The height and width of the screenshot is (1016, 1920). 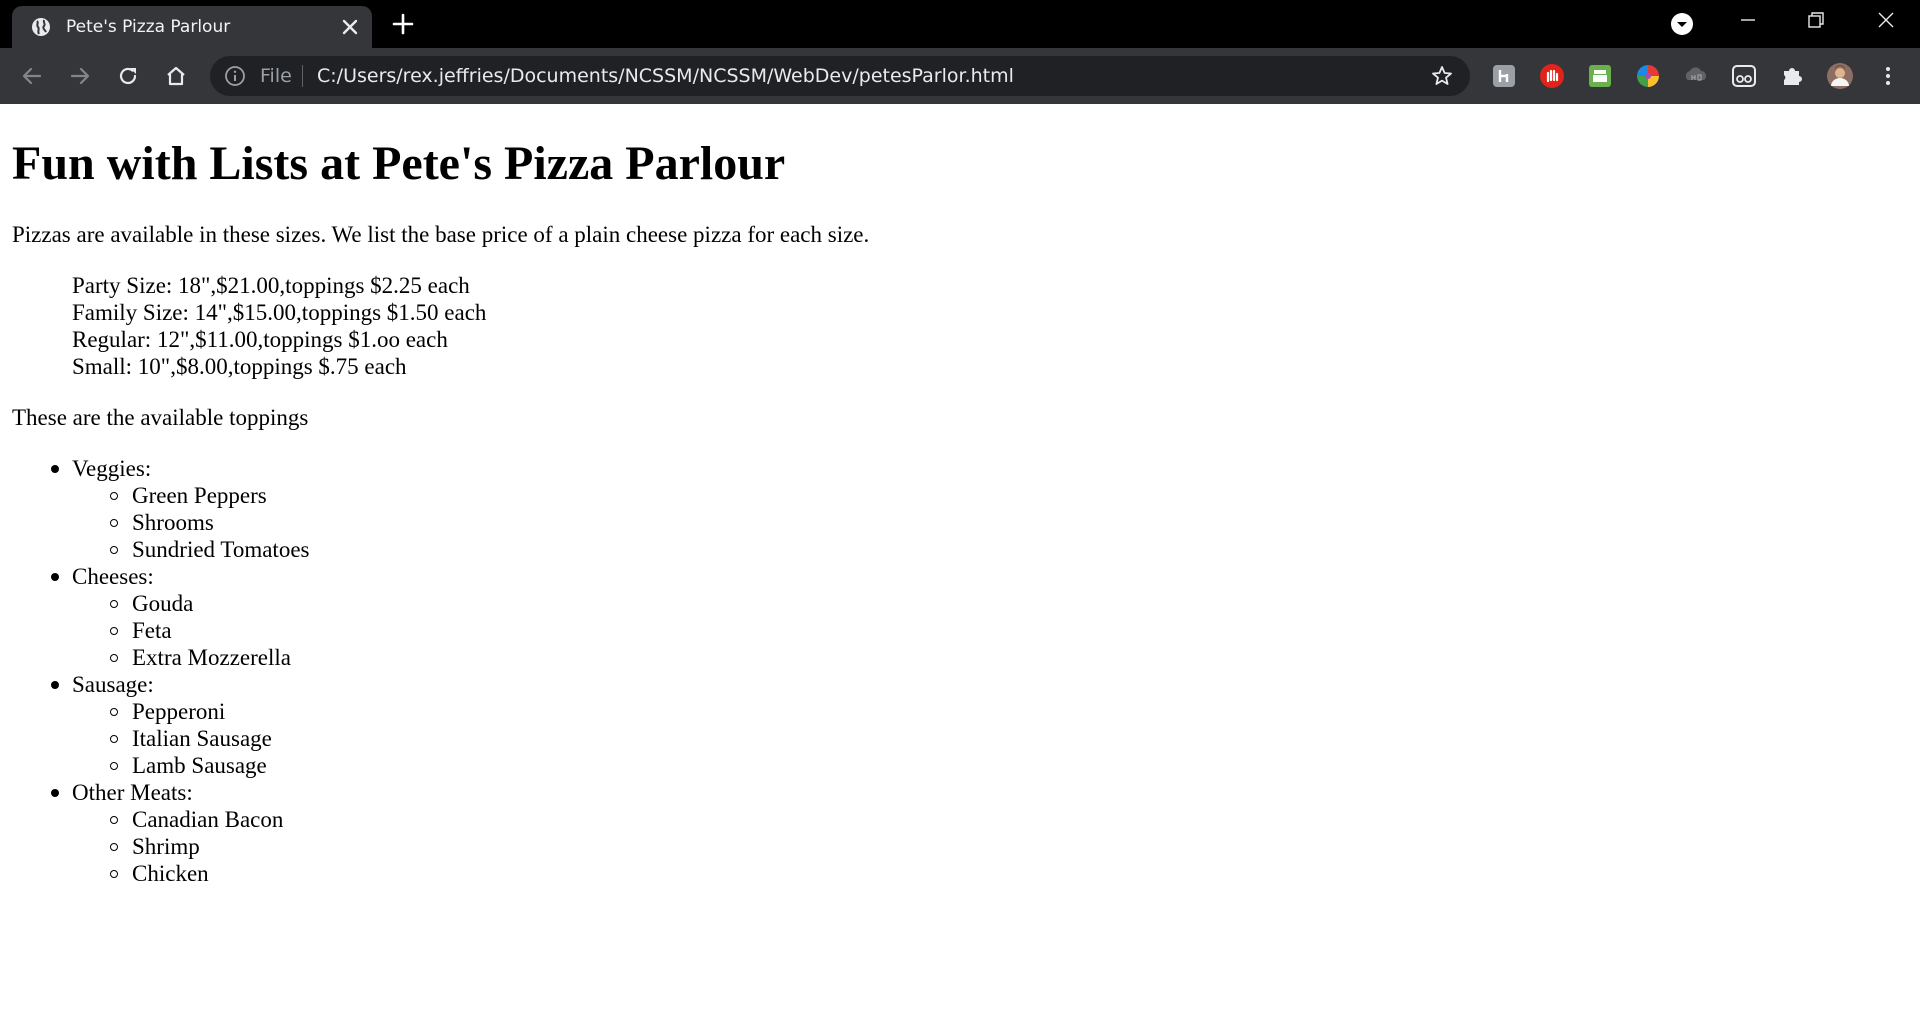 What do you see at coordinates (1792, 76) in the screenshot?
I see `puzzle-extensions-icon` at bounding box center [1792, 76].